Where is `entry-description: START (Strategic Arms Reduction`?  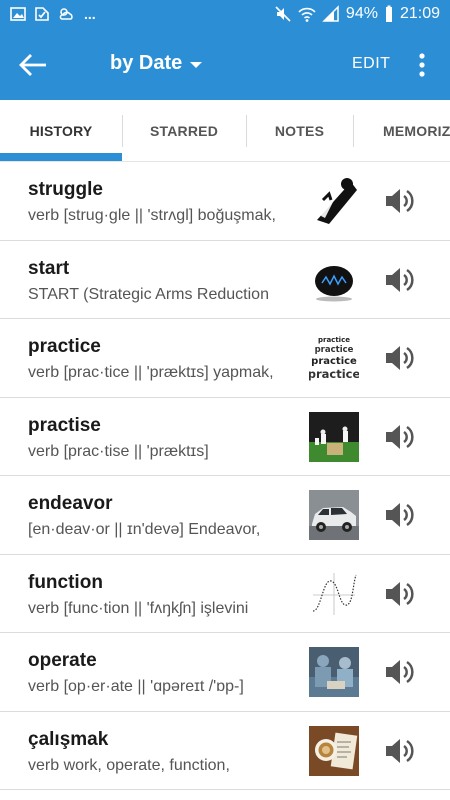 entry-description: START (Strategic Arms Reduction is located at coordinates (148, 294).